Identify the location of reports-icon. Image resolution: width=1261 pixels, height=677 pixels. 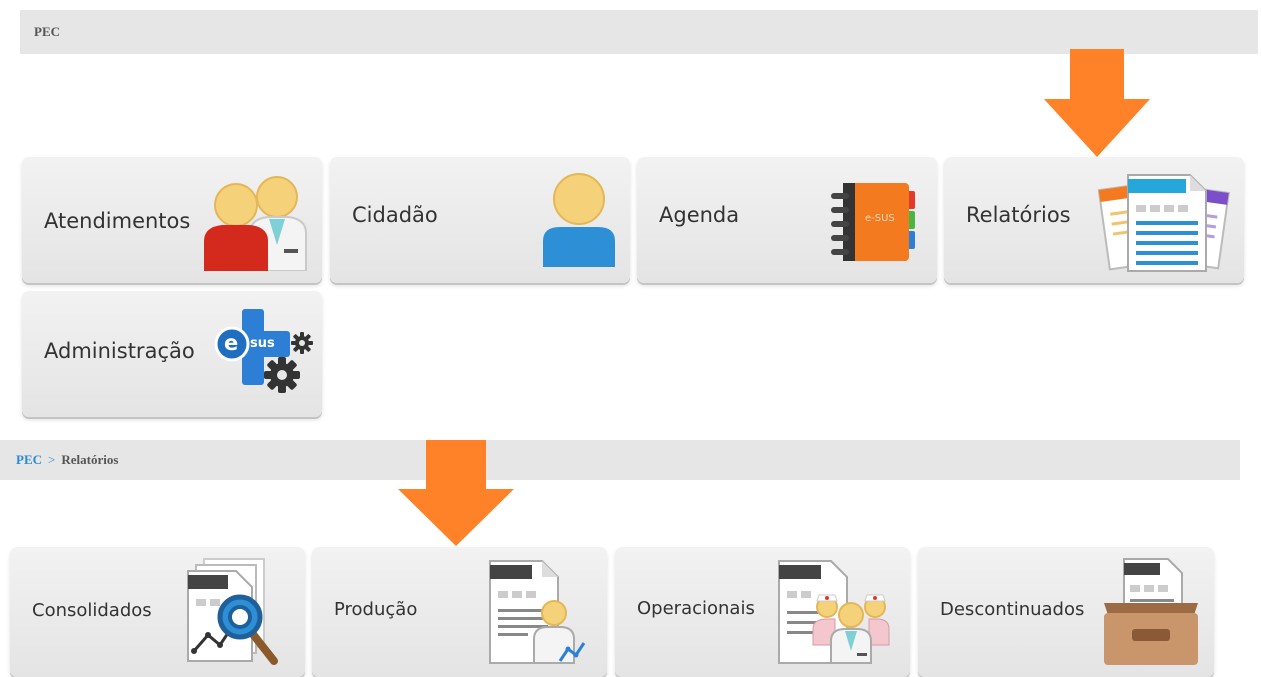
(1164, 223).